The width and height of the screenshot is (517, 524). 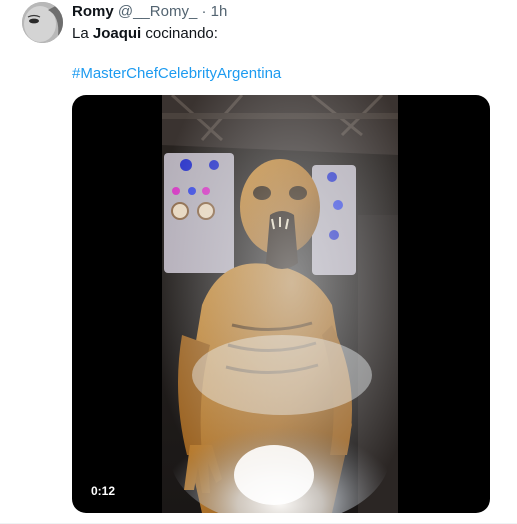 I want to click on tweet-text: La Joaqui cocinando:, so click(x=145, y=34).